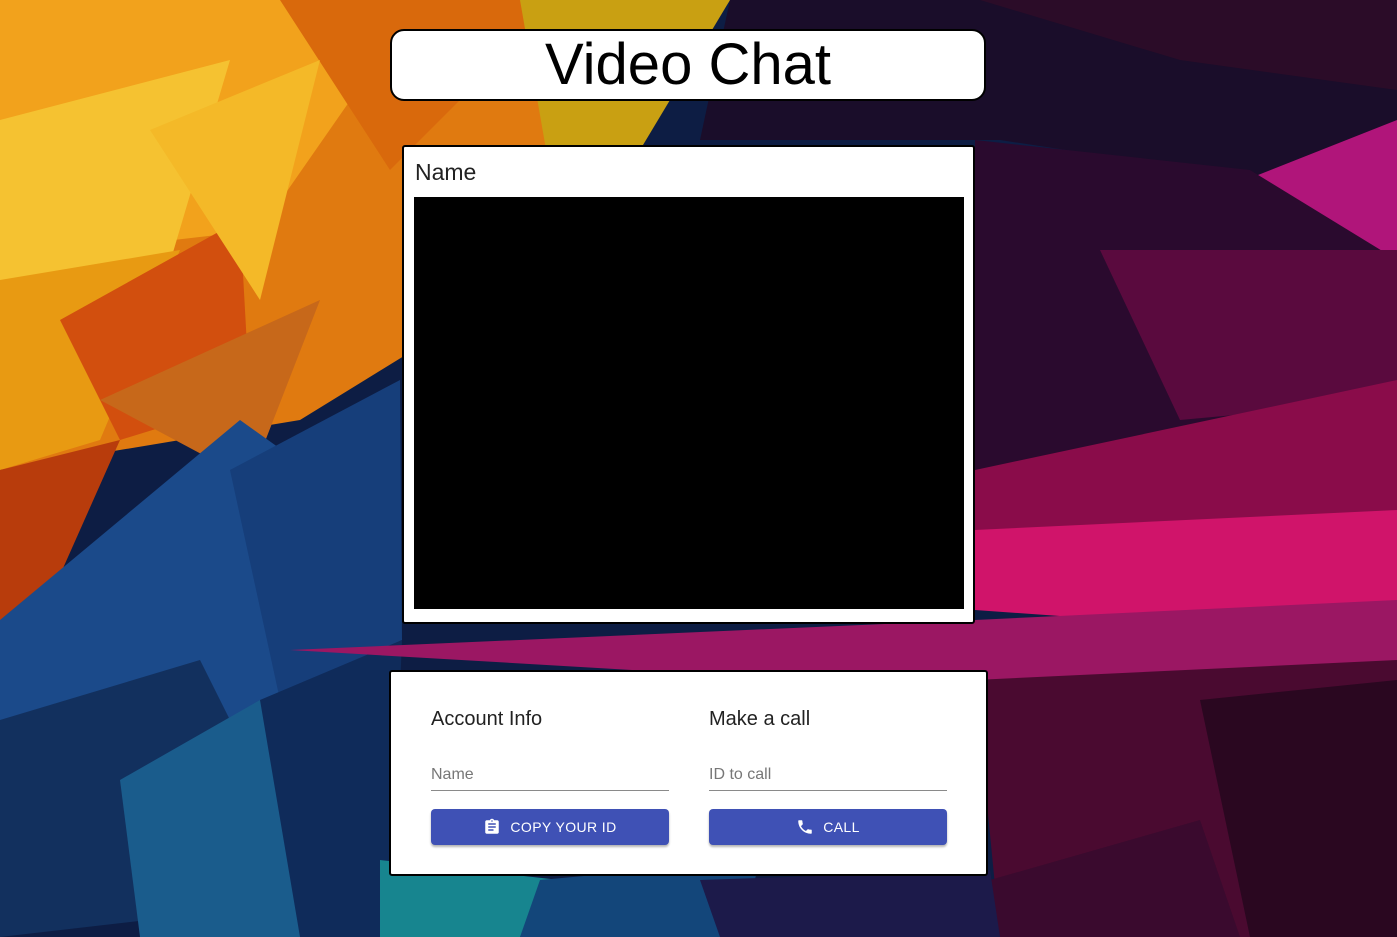  What do you see at coordinates (446, 172) in the screenshot?
I see `video-name-label: Name` at bounding box center [446, 172].